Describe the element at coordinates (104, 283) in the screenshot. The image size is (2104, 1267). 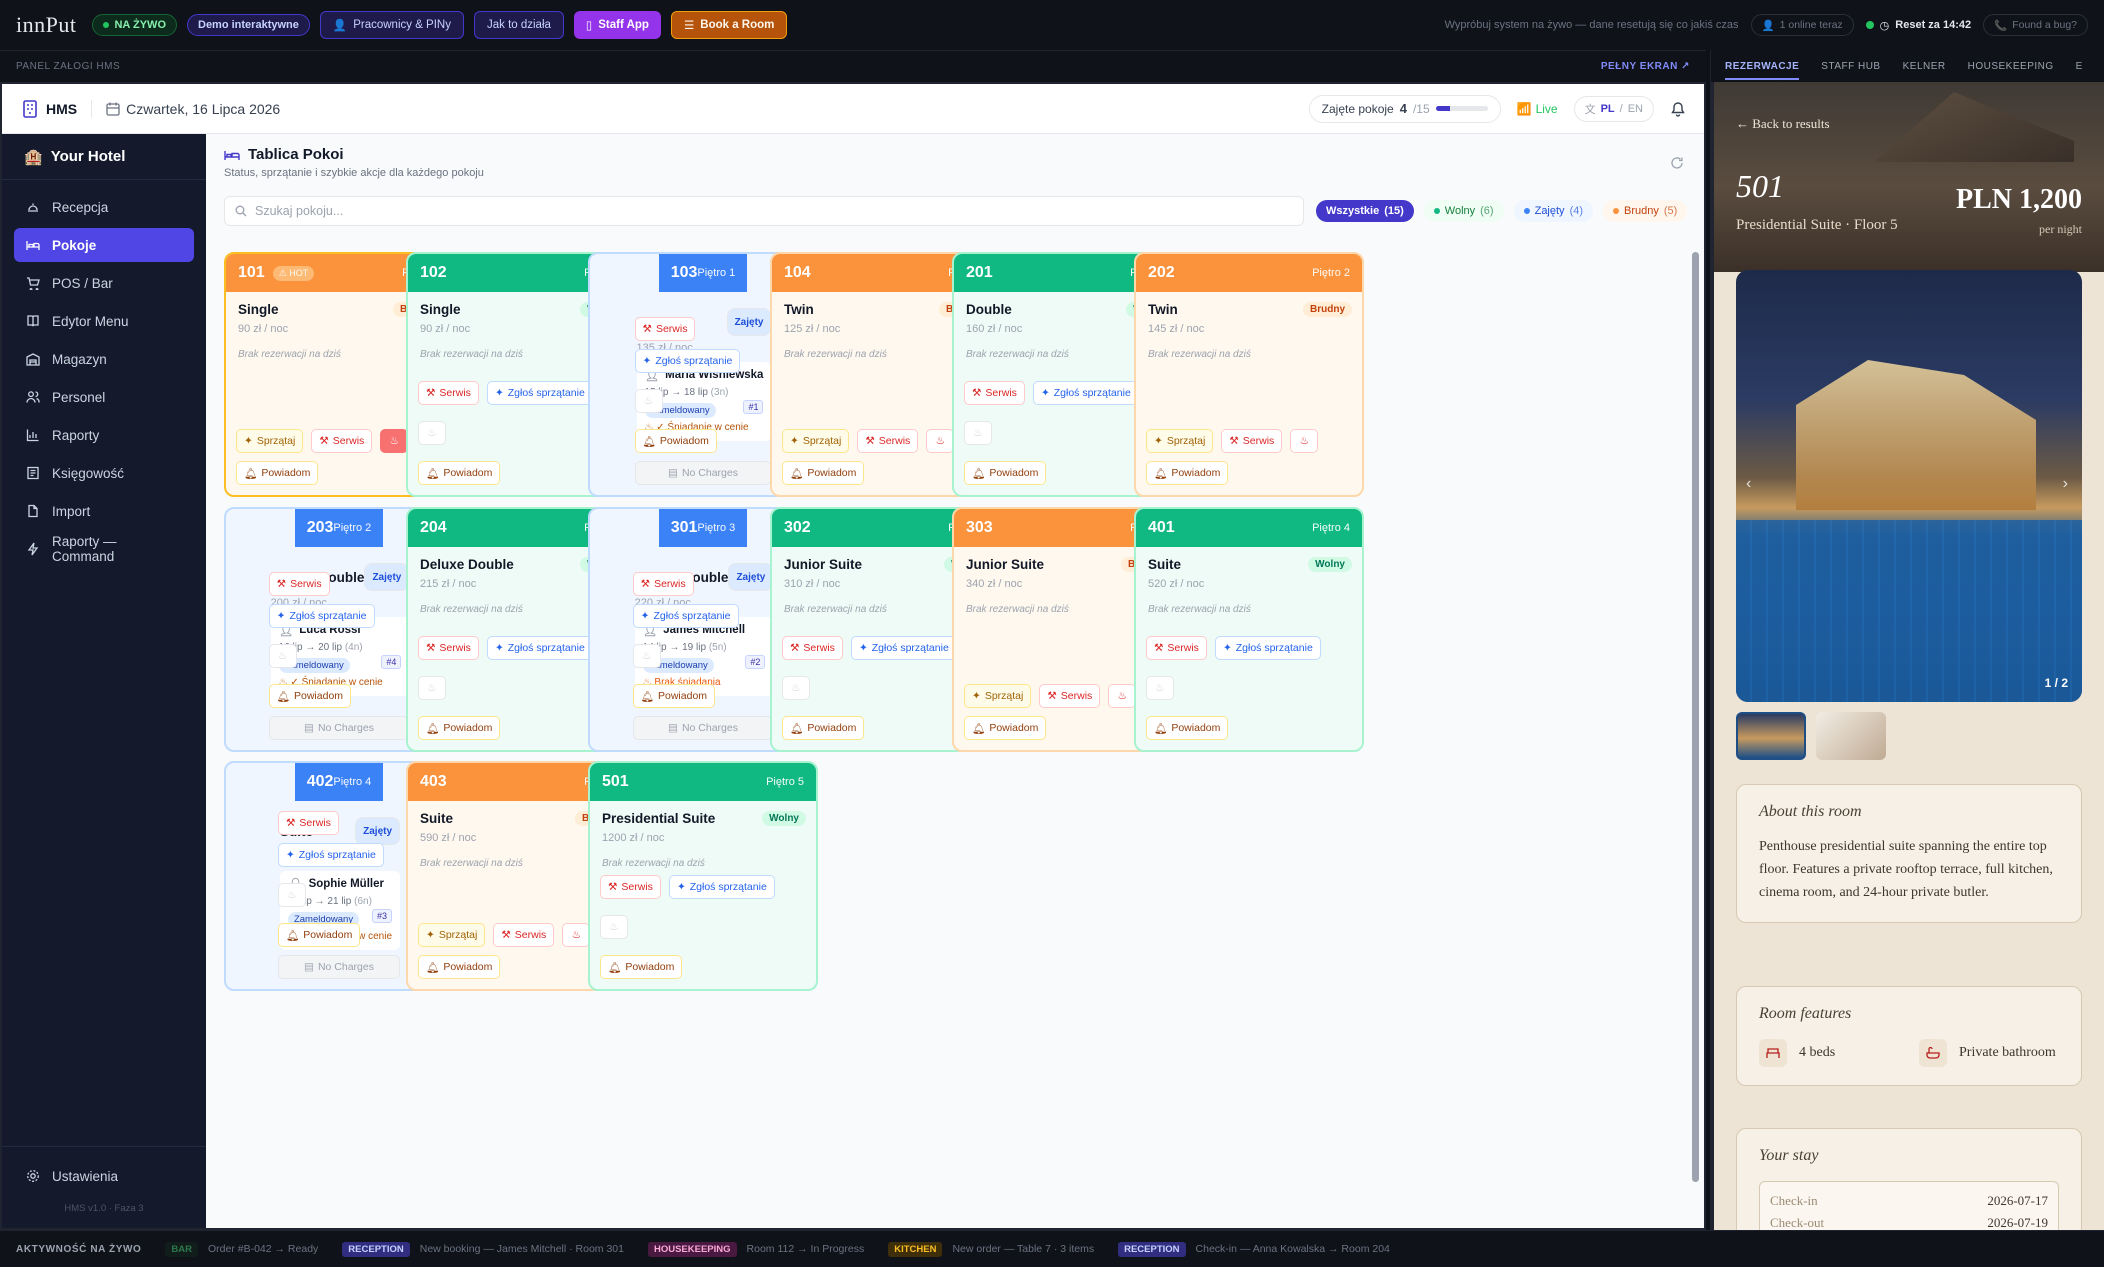
I see `sidebar-item-pos-bar: POS / Bar` at that location.